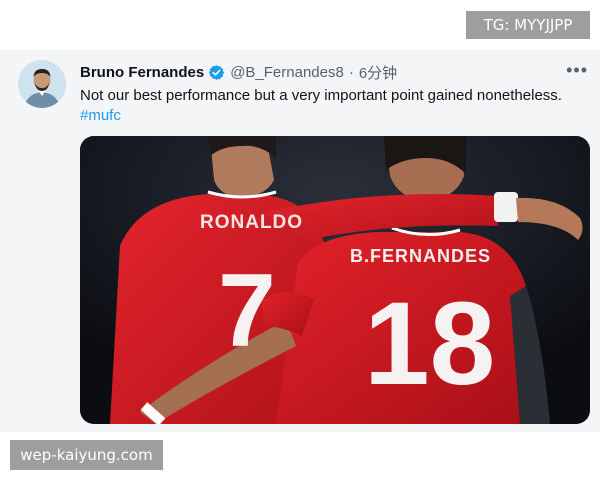 This screenshot has height=480, width=600. I want to click on tweet-header: Bruno Fernandes @B_Fernandes8 · 6分钟, so click(238, 72).